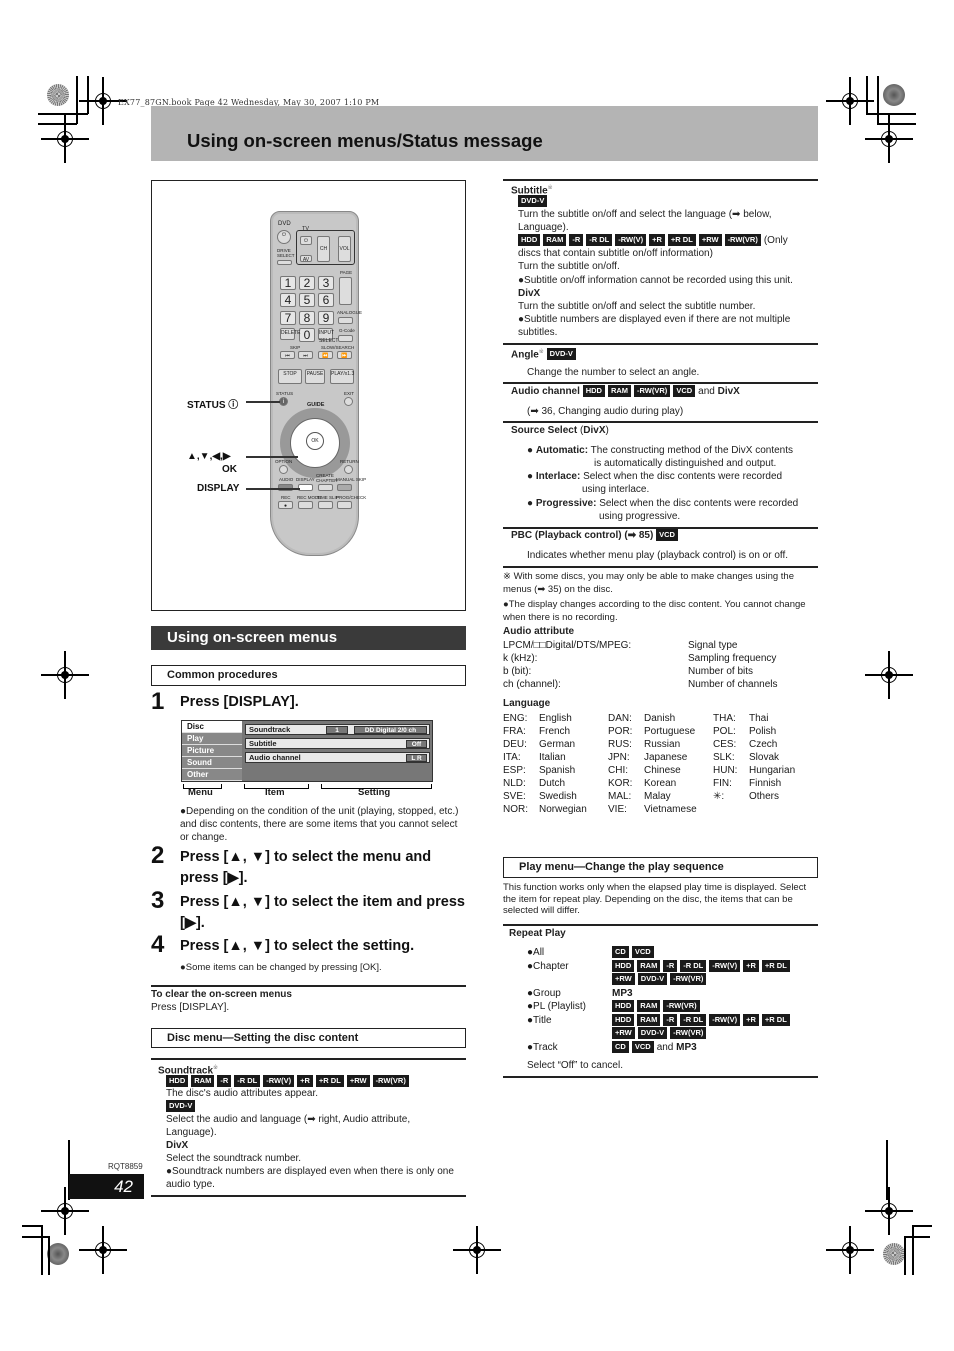  Describe the element at coordinates (775, 240) in the screenshot. I see `subtitle-line: (Only` at that location.